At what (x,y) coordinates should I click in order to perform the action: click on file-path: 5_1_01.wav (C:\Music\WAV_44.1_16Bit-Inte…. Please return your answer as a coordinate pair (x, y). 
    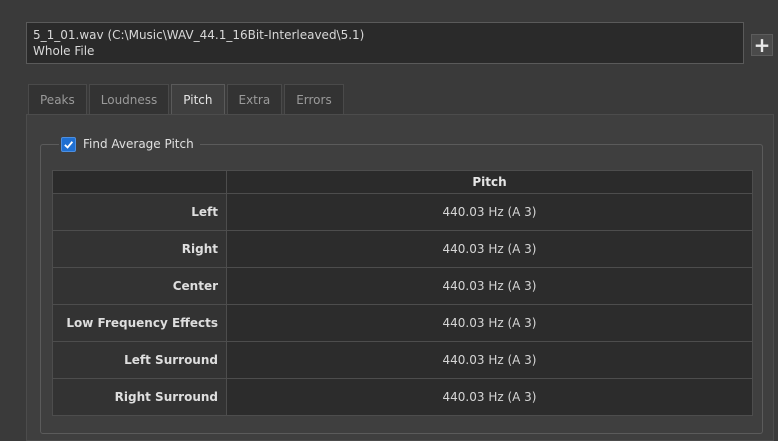
    Looking at the image, I should click on (199, 35).